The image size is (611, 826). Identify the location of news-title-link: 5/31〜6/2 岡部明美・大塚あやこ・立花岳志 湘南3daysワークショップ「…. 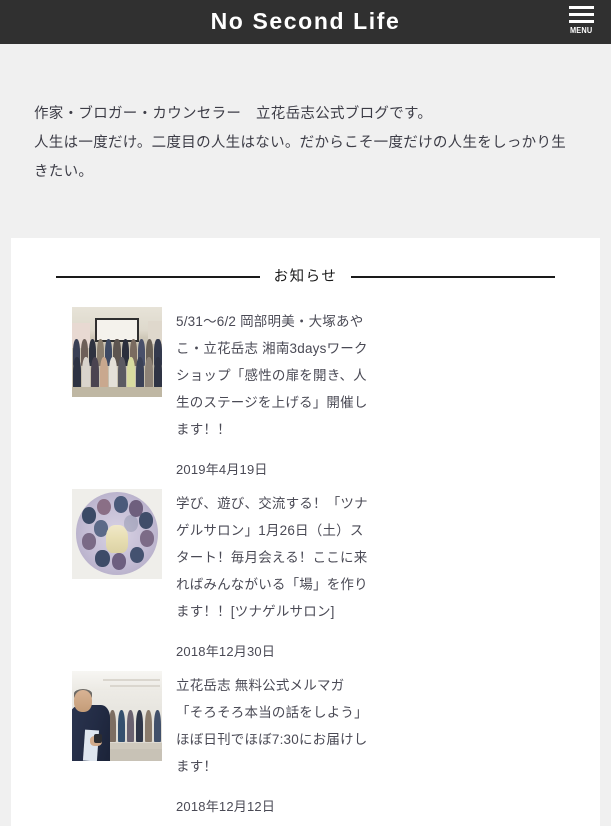
(272, 375).